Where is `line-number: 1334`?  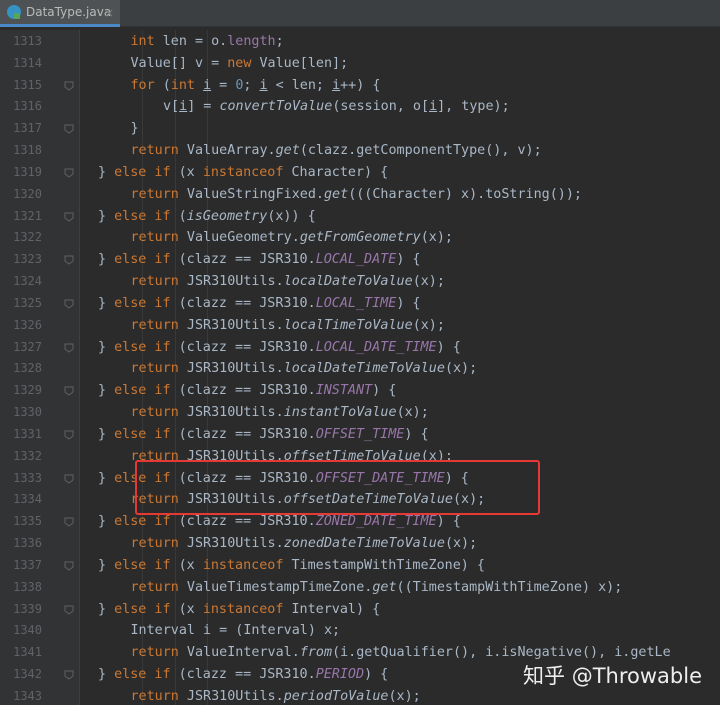 line-number: 1334 is located at coordinates (22, 500).